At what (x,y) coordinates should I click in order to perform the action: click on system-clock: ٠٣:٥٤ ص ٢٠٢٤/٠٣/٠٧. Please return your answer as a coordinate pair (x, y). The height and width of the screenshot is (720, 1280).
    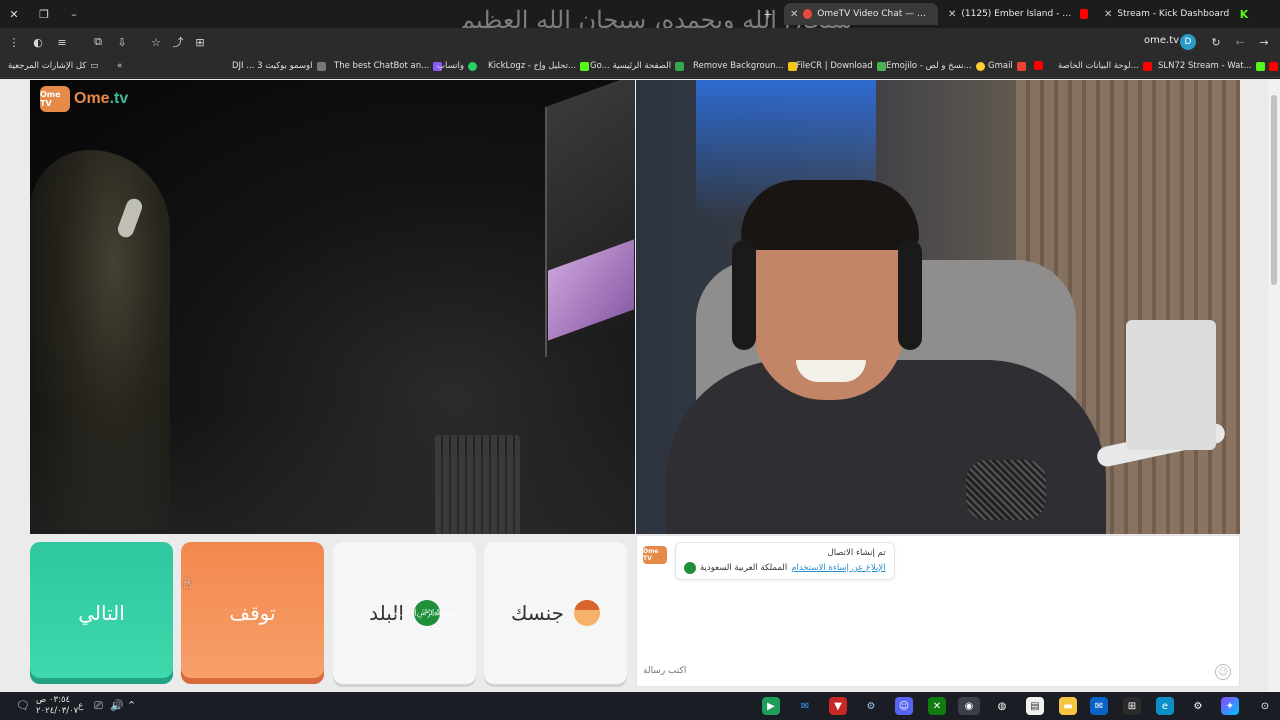
    Looking at the image, I should click on (57, 706).